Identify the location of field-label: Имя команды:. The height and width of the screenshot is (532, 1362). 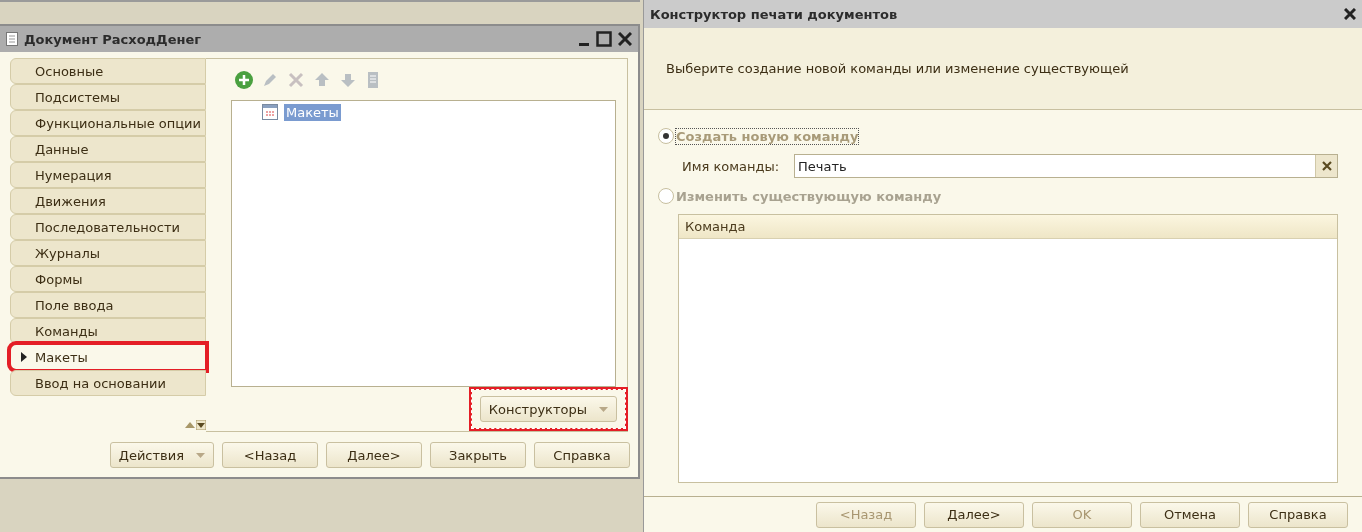
(731, 166).